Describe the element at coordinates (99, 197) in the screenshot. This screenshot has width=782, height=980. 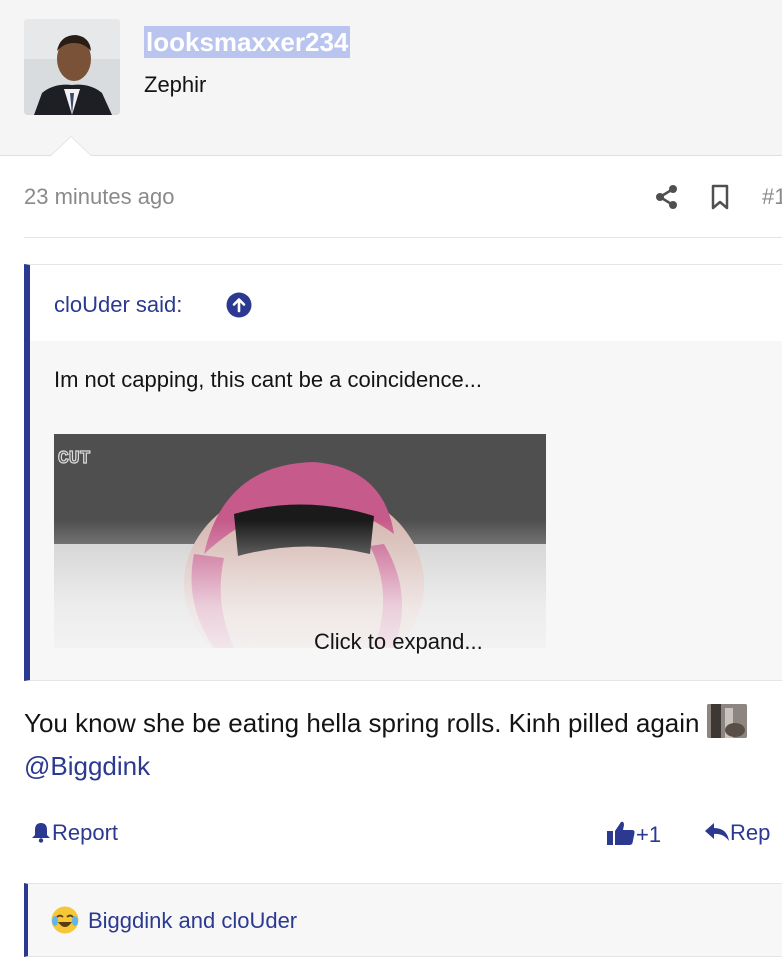
I see `post-timestamp: 23 minutes ago` at that location.